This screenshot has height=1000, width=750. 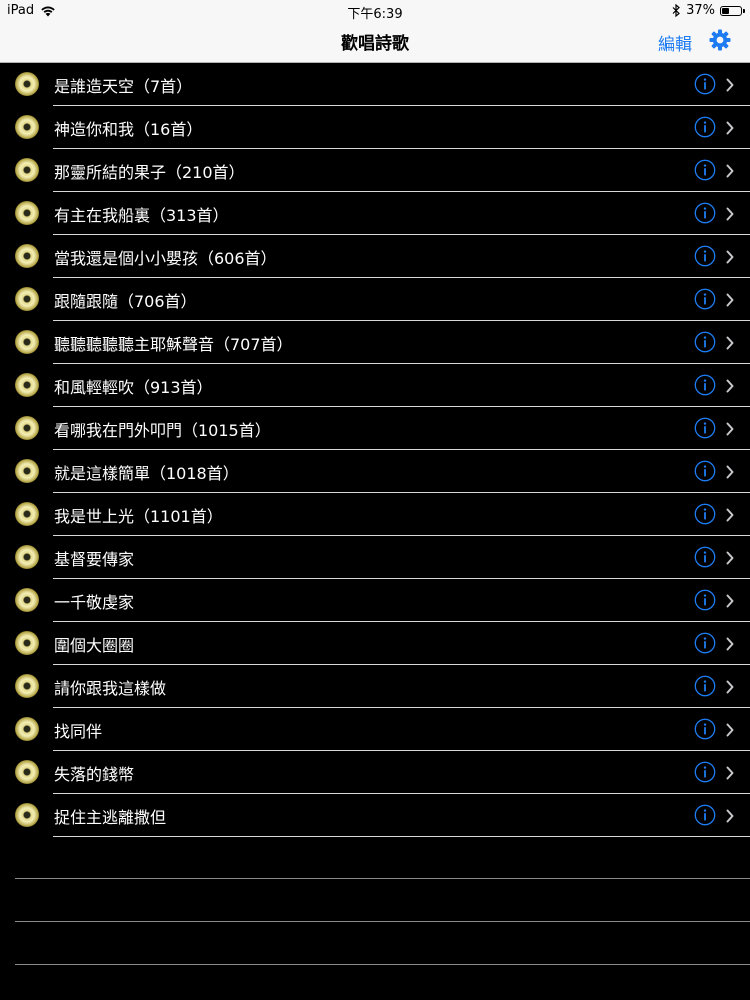 I want to click on list-item: 神造你和我（16首）, so click(x=375, y=127).